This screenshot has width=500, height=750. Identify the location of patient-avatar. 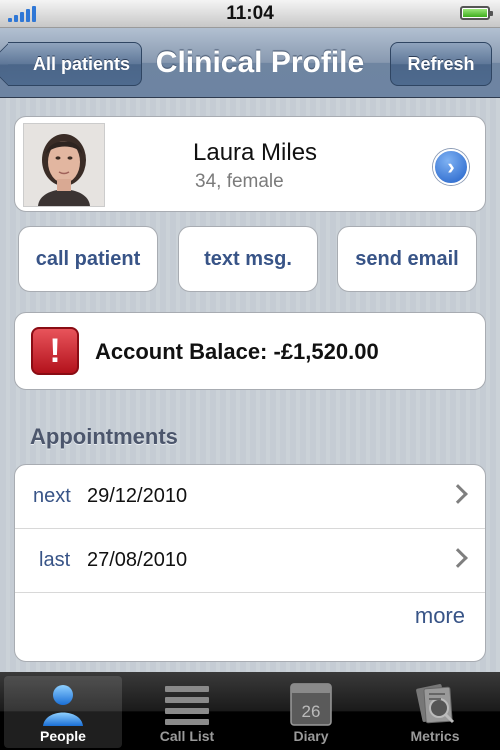
(64, 165).